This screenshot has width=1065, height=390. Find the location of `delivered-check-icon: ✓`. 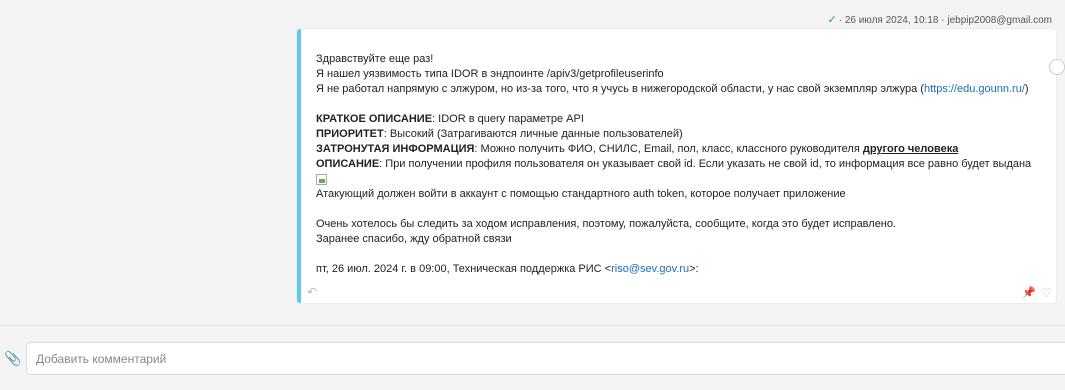

delivered-check-icon: ✓ is located at coordinates (832, 20).